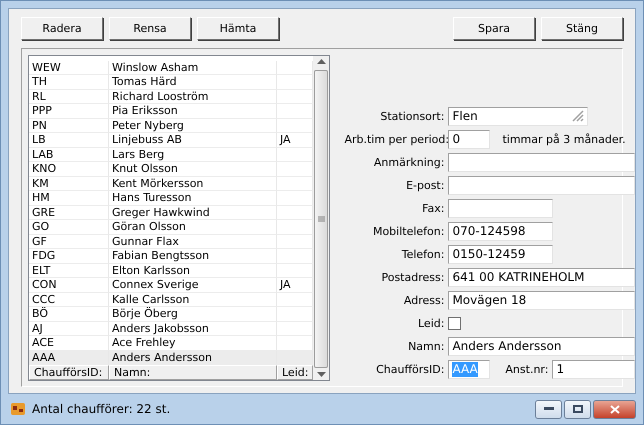  Describe the element at coordinates (193, 227) in the screenshot. I see `table-cell: Göran Olsson` at that location.